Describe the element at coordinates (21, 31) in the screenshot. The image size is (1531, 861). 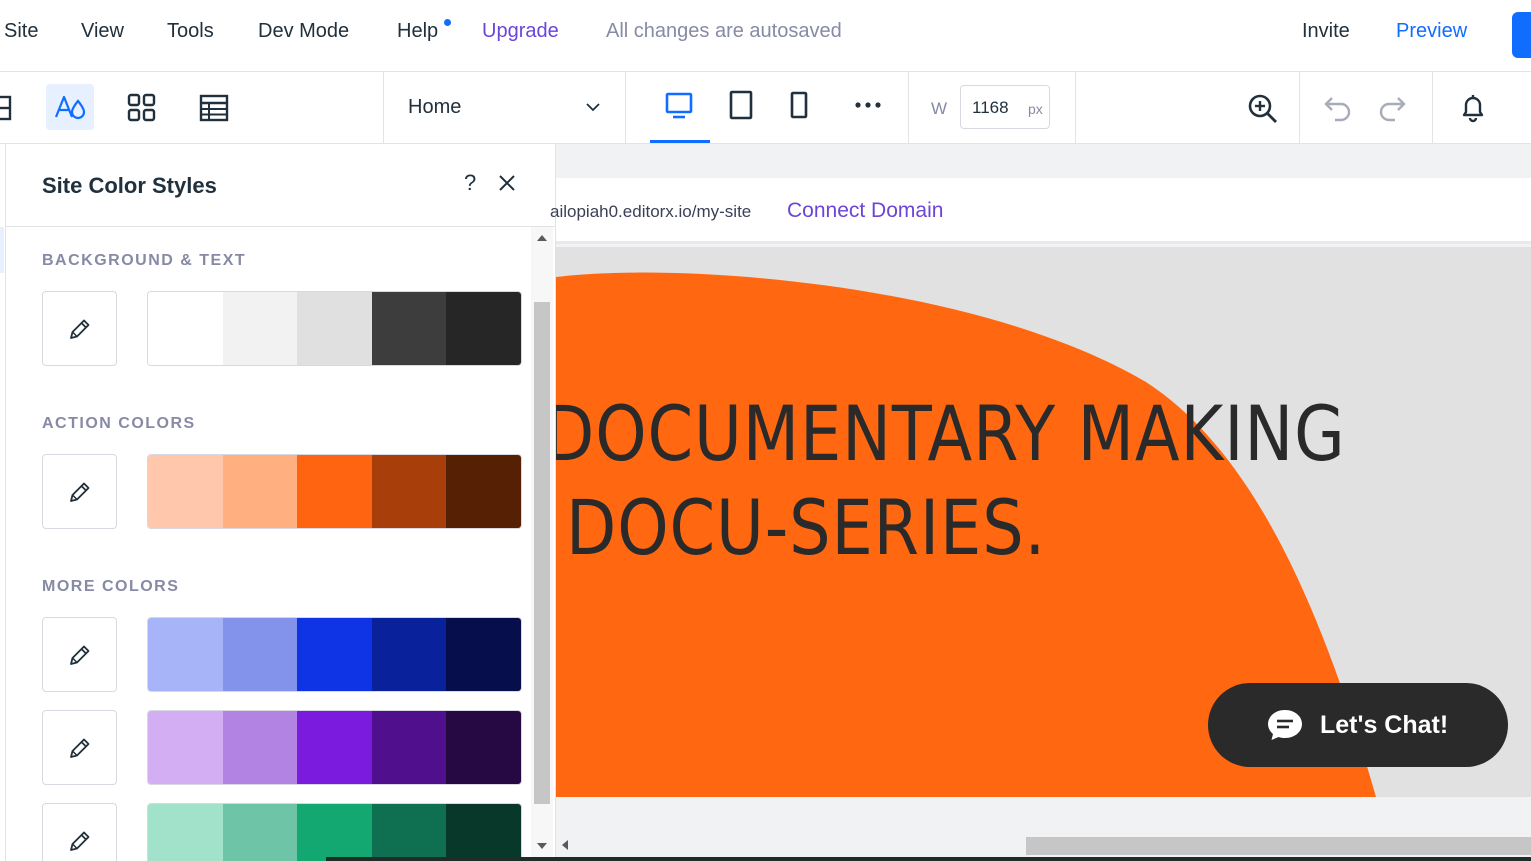
I see `menu-site: Site` at that location.